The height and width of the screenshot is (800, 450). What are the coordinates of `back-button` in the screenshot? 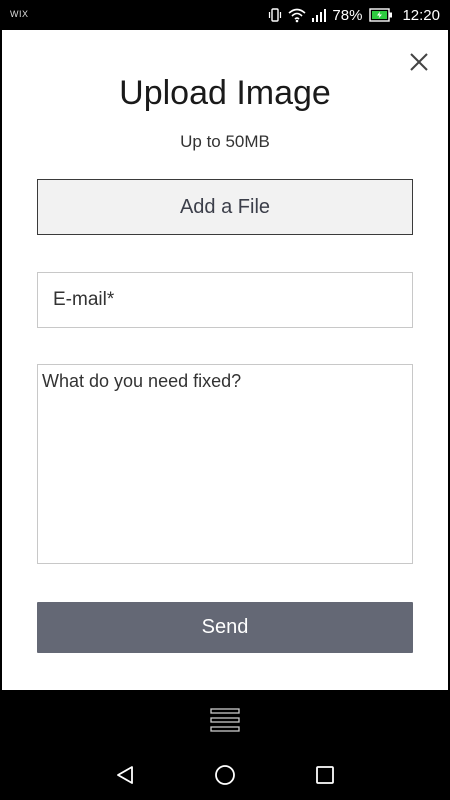 It's located at (125, 775).